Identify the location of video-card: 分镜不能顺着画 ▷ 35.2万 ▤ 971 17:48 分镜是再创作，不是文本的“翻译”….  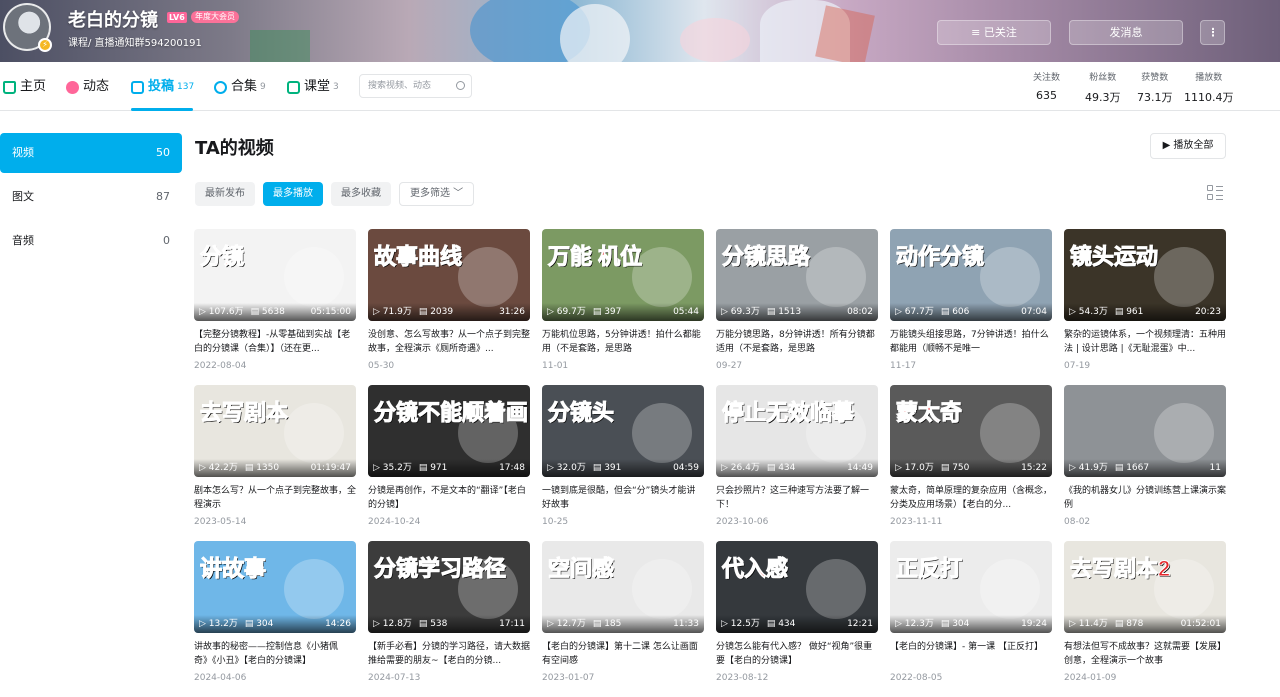
(449, 463).